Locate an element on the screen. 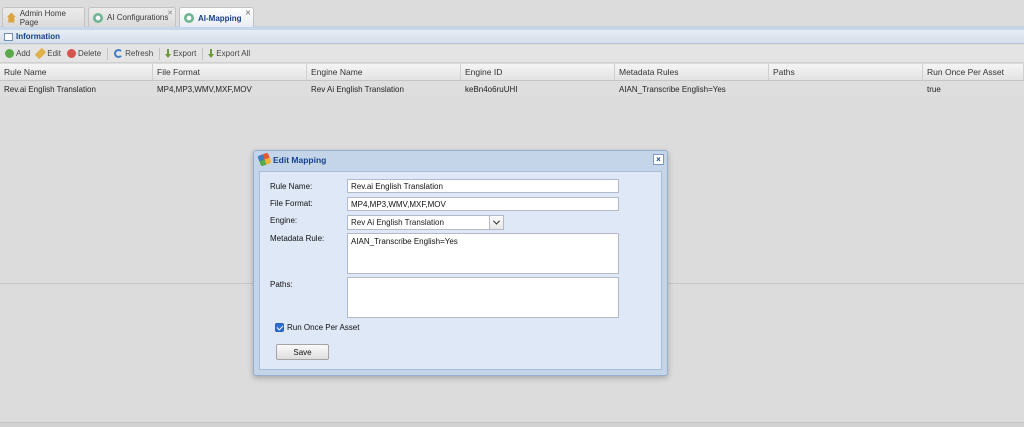  panel-header: Information is located at coordinates (512, 37).